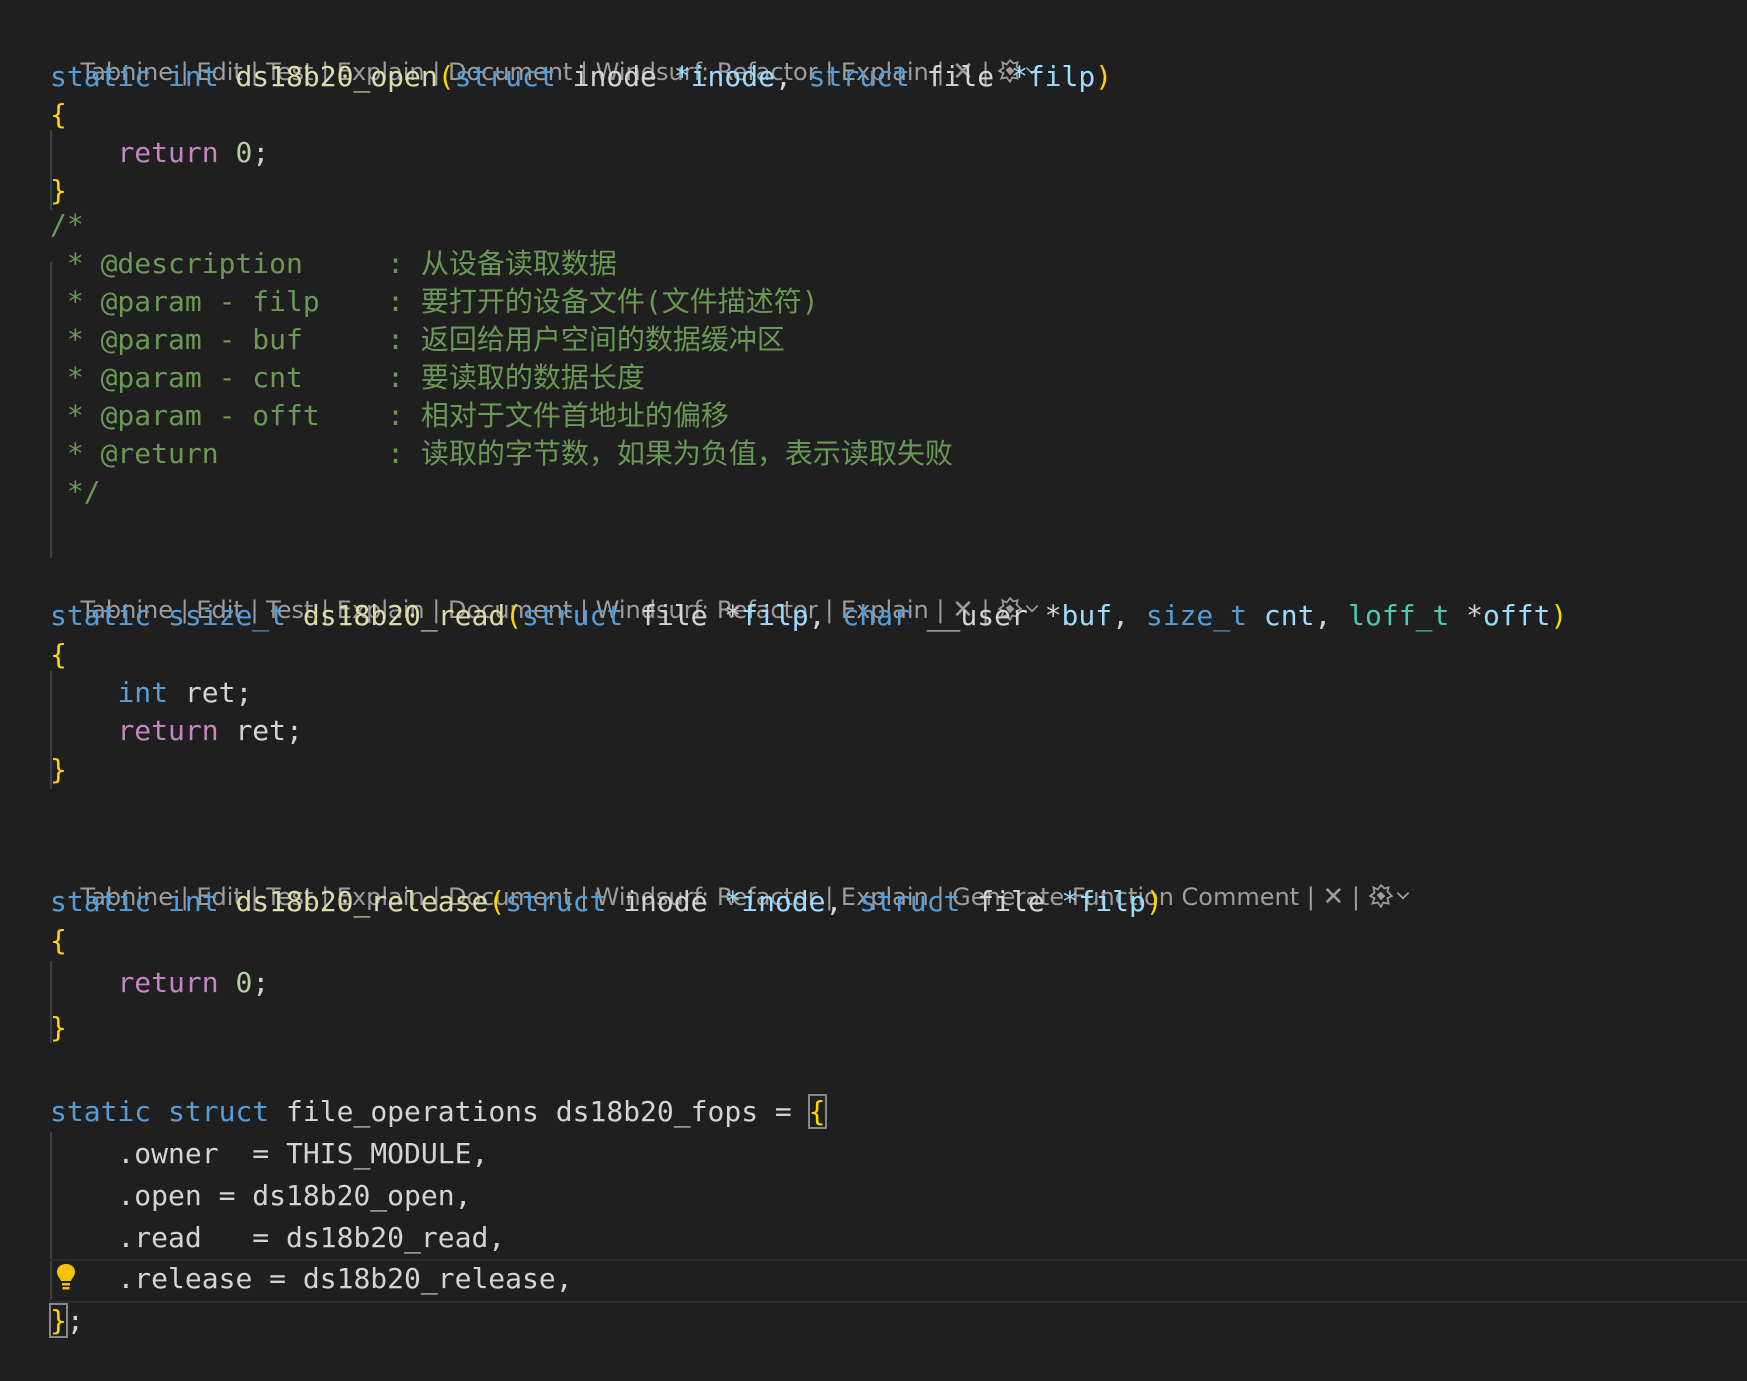 The height and width of the screenshot is (1381, 1747). Describe the element at coordinates (898, 1321) in the screenshot. I see `code-line: };` at that location.